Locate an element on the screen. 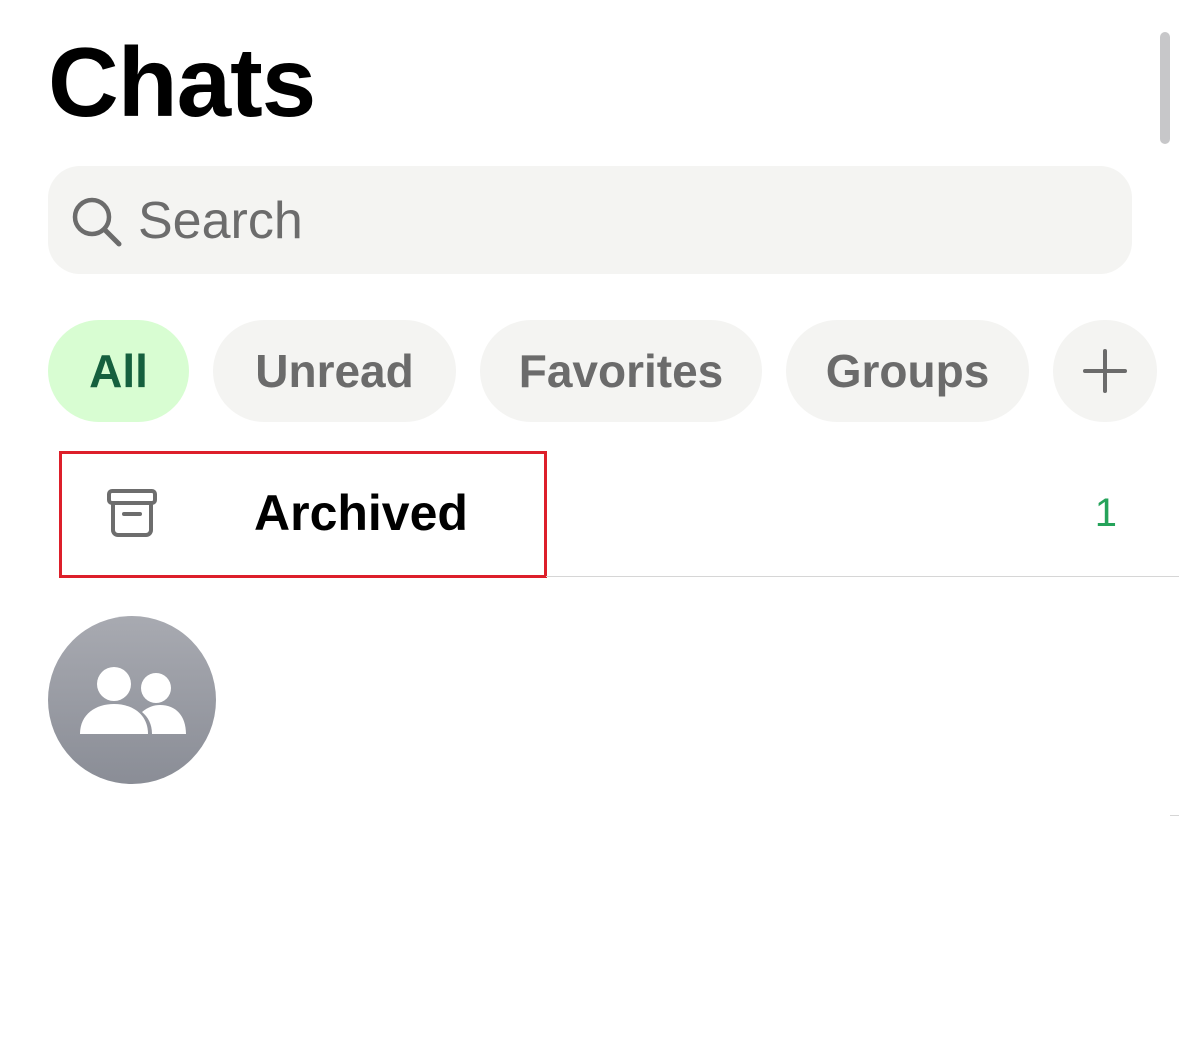 Image resolution: width=1179 pixels, height=1051 pixels. archived-count-badge: 1 is located at coordinates (1105, 513).